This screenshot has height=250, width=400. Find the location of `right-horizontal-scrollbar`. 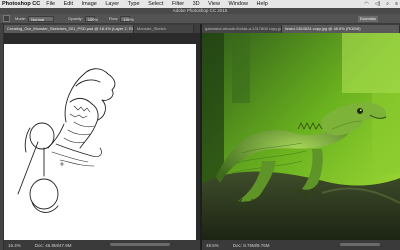

right-horizontal-scrollbar is located at coordinates (360, 244).